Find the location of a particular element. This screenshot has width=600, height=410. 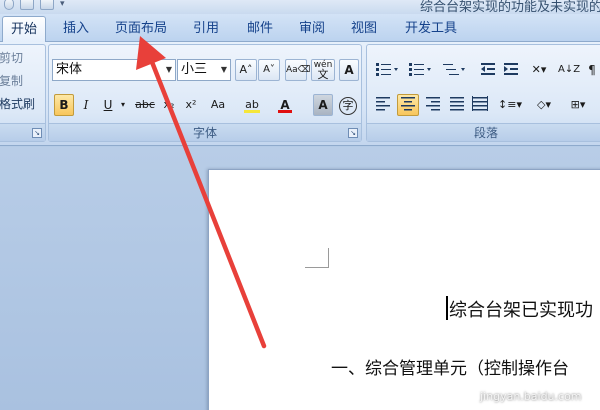

sort-icon: A↓Z is located at coordinates (568, 70).